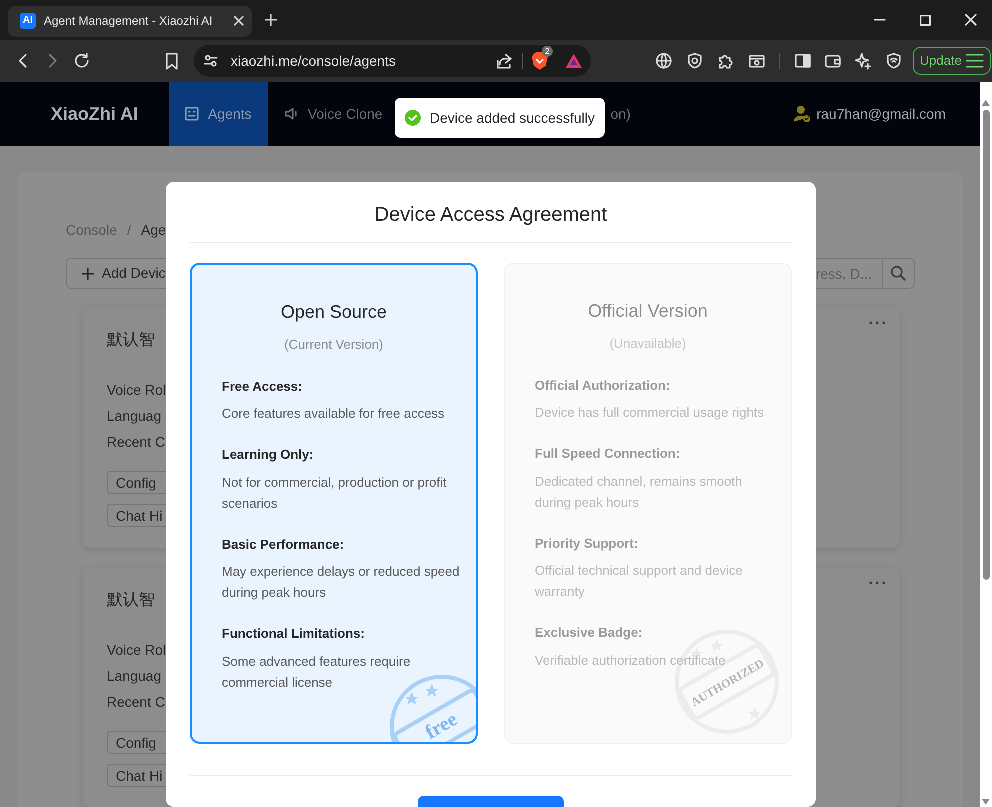  I want to click on feature-description: May experience delays or reduced speed during peak hours, so click(341, 582).